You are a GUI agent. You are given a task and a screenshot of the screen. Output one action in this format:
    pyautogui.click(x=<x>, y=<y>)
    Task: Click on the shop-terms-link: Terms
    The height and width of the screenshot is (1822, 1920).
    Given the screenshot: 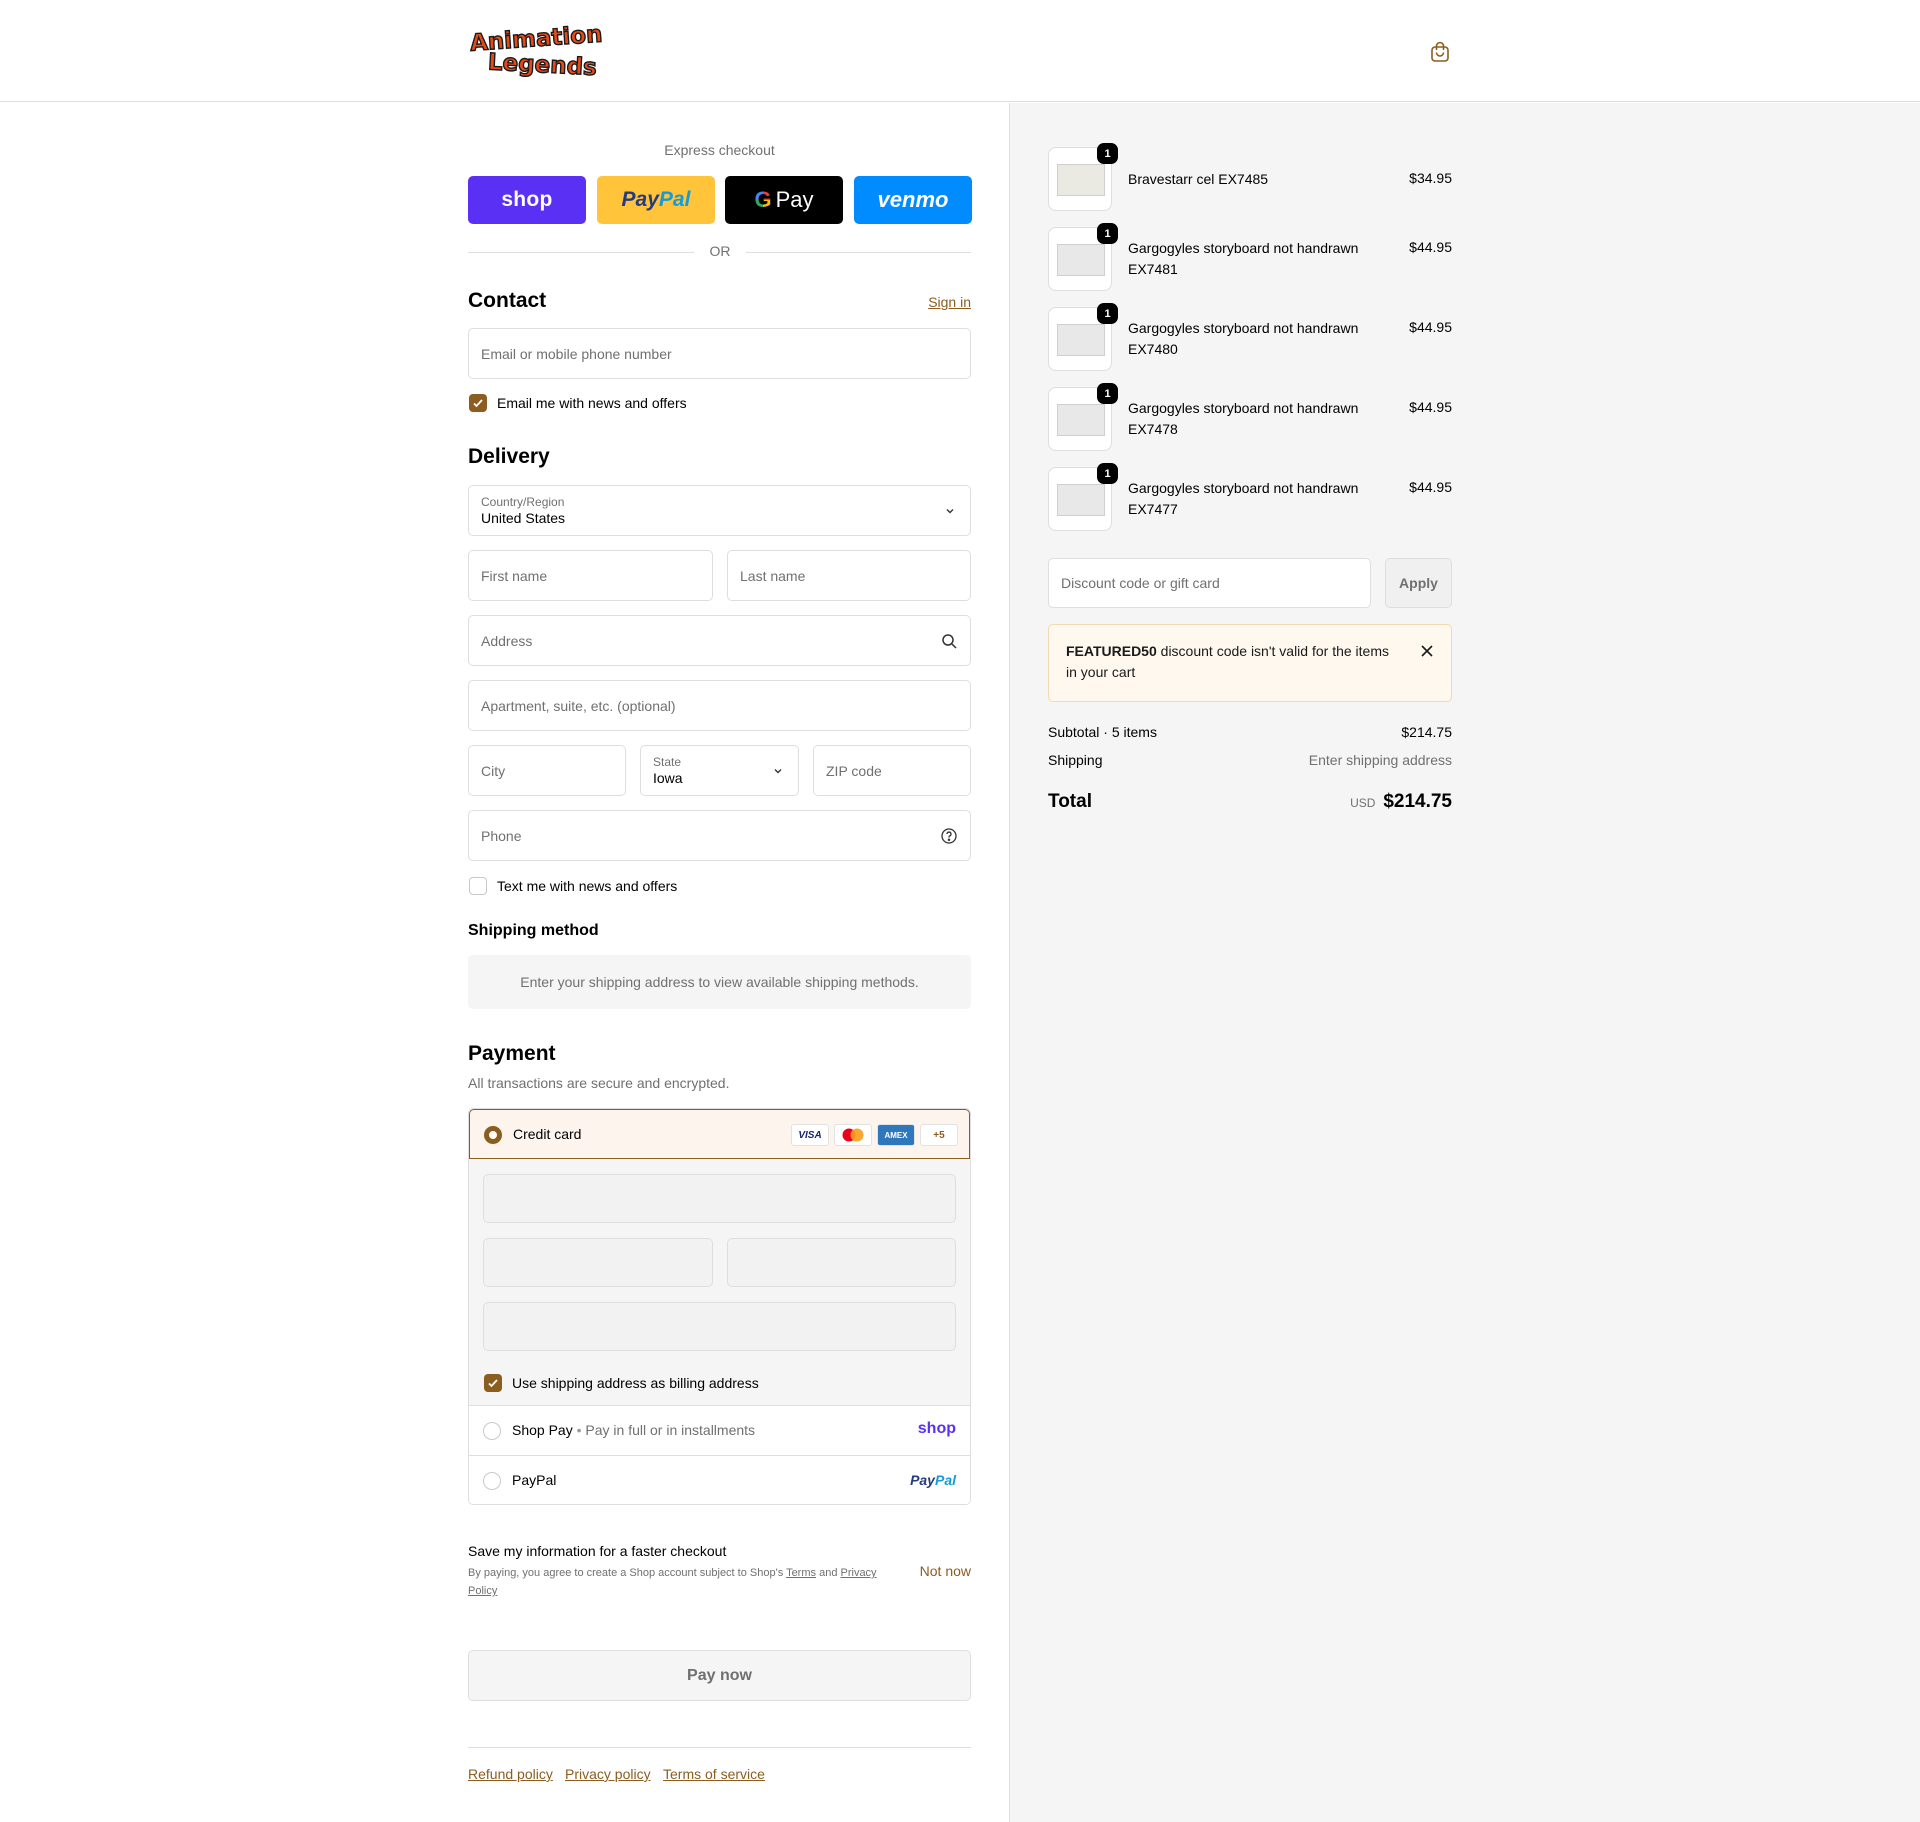 What is the action you would take?
    pyautogui.click(x=801, y=1573)
    